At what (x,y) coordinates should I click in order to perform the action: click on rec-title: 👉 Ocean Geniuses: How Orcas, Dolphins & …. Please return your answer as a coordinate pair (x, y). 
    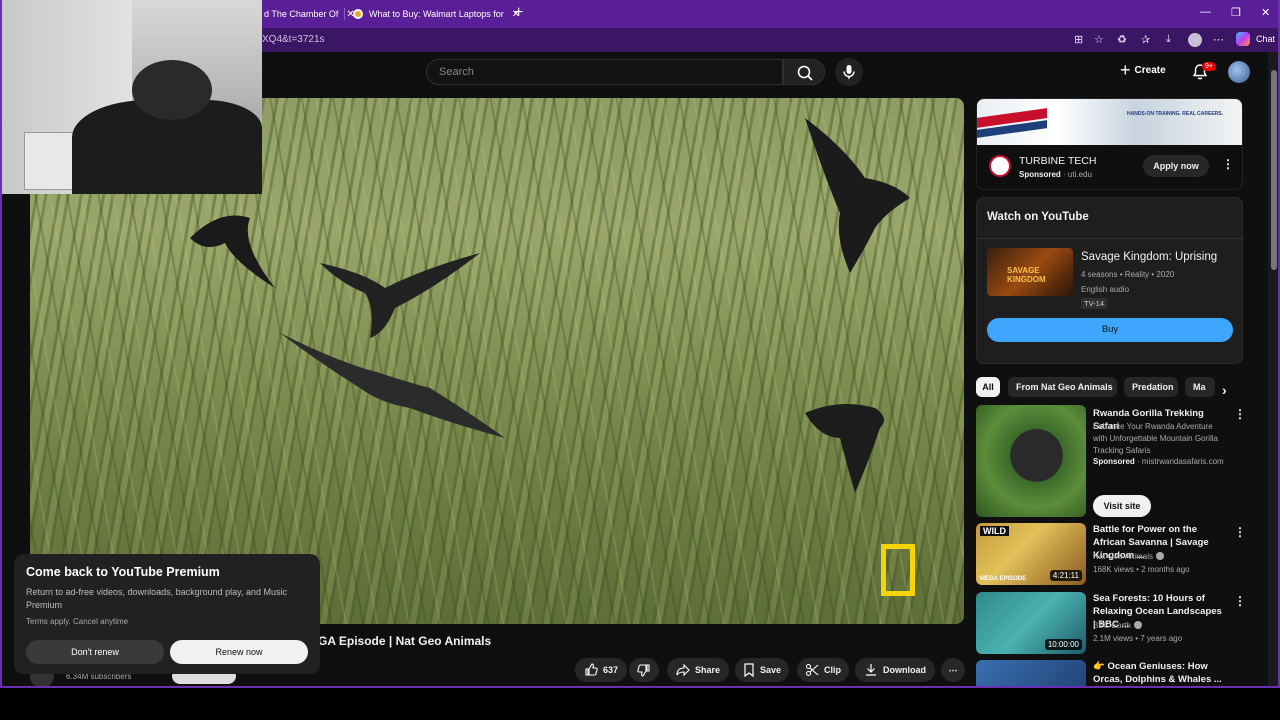
    Looking at the image, I should click on (1159, 673).